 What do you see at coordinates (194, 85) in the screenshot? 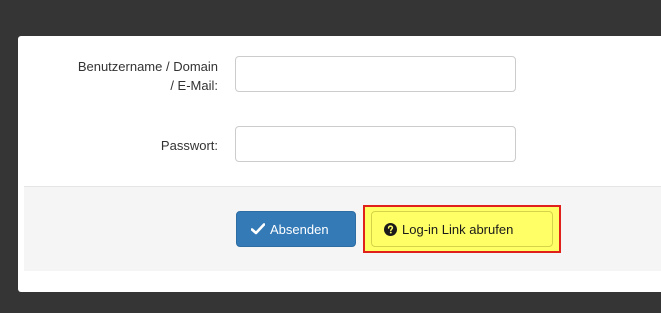
I see `username-label-line2: / E-Mail:` at bounding box center [194, 85].